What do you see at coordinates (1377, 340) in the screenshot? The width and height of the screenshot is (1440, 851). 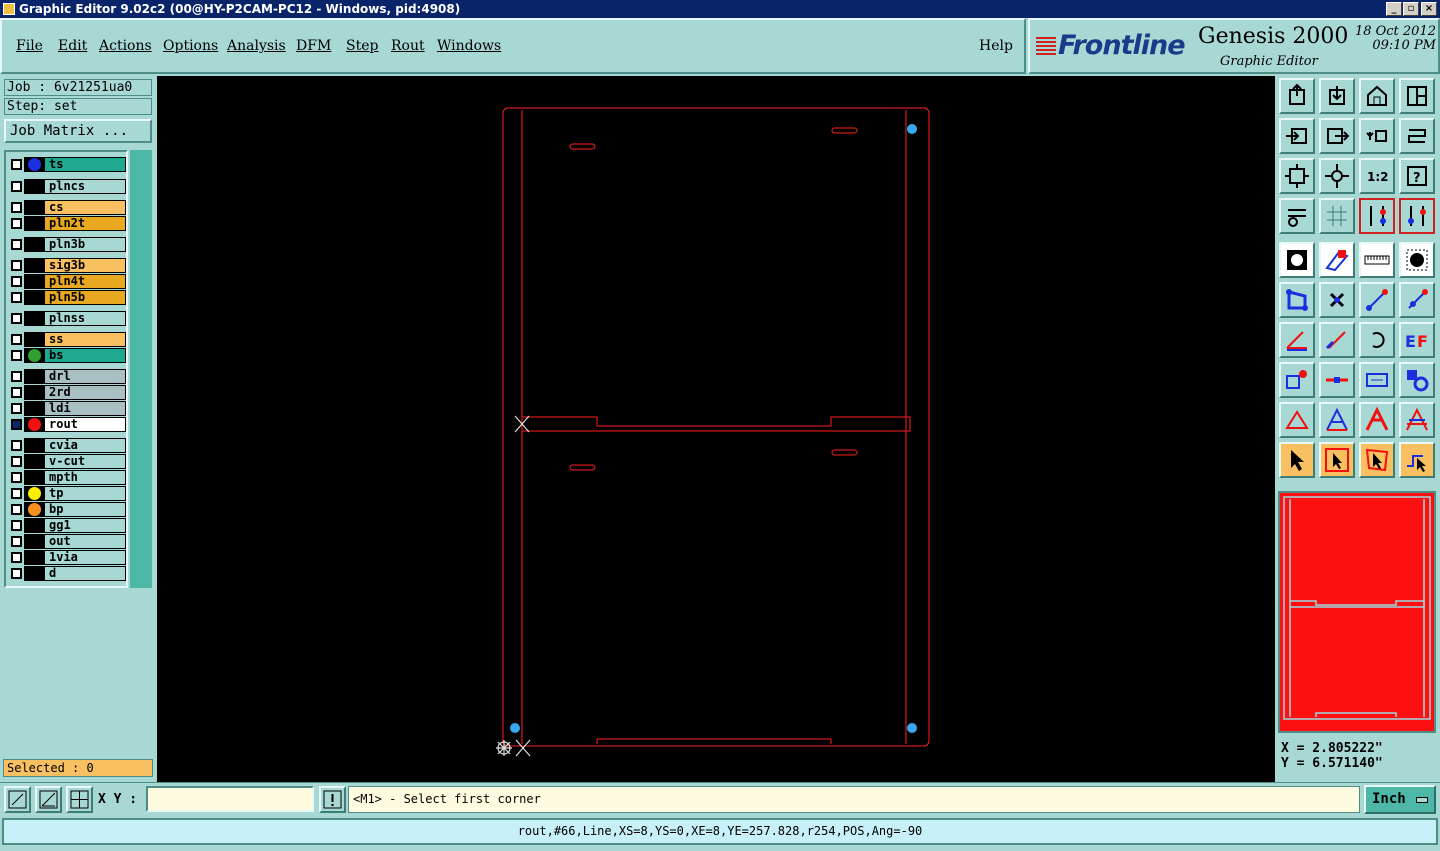 I see `arc-icon` at bounding box center [1377, 340].